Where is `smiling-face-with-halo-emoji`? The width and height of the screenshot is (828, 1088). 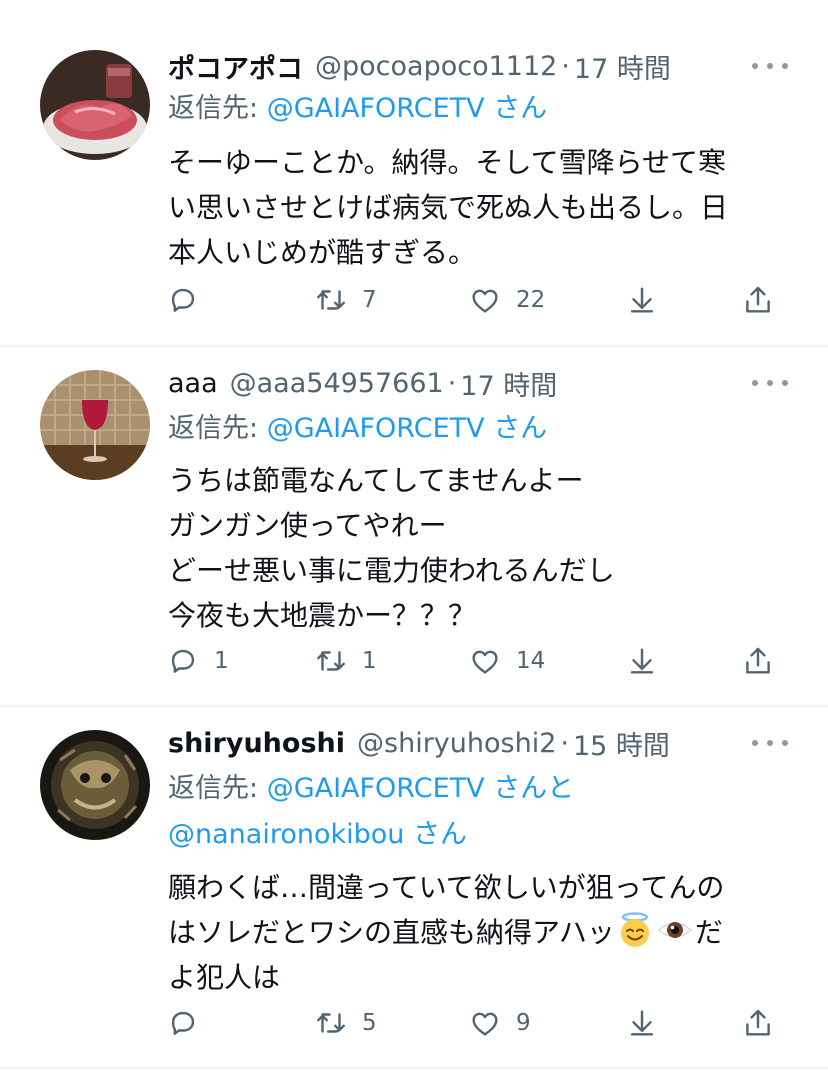 smiling-face-with-halo-emoji is located at coordinates (634, 929).